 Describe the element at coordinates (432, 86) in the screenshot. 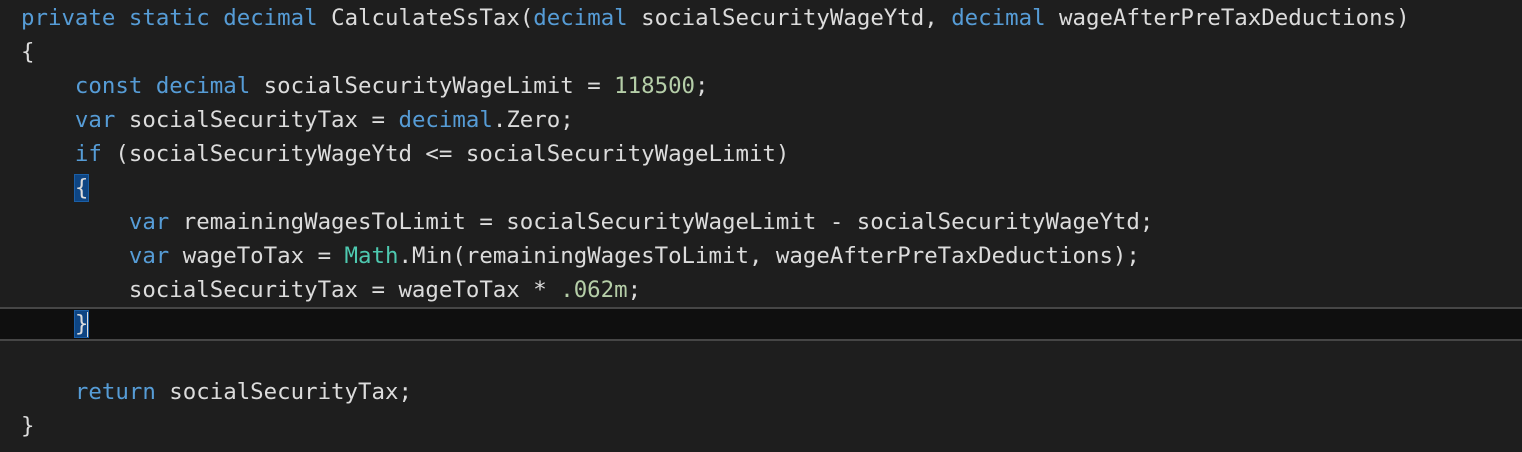

I see `code-text: socialSecurityWageLimit =` at that location.